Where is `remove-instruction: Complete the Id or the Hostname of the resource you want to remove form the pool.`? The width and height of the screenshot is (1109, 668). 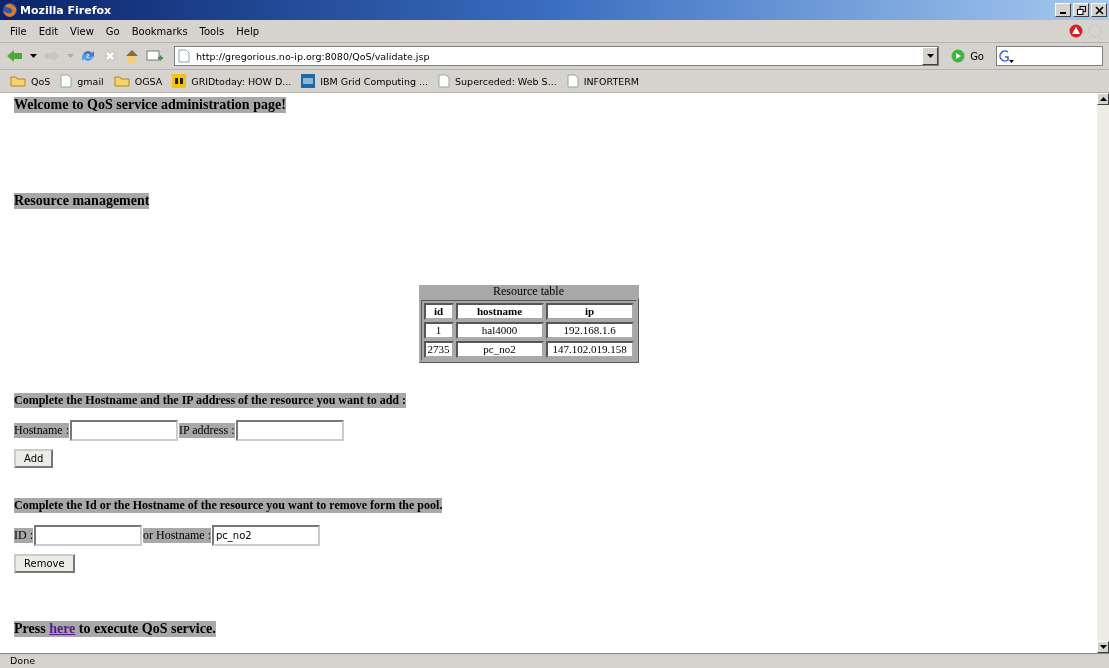
remove-instruction: Complete the Id or the Hostname of the resource you want to remove form the pool. is located at coordinates (228, 505).